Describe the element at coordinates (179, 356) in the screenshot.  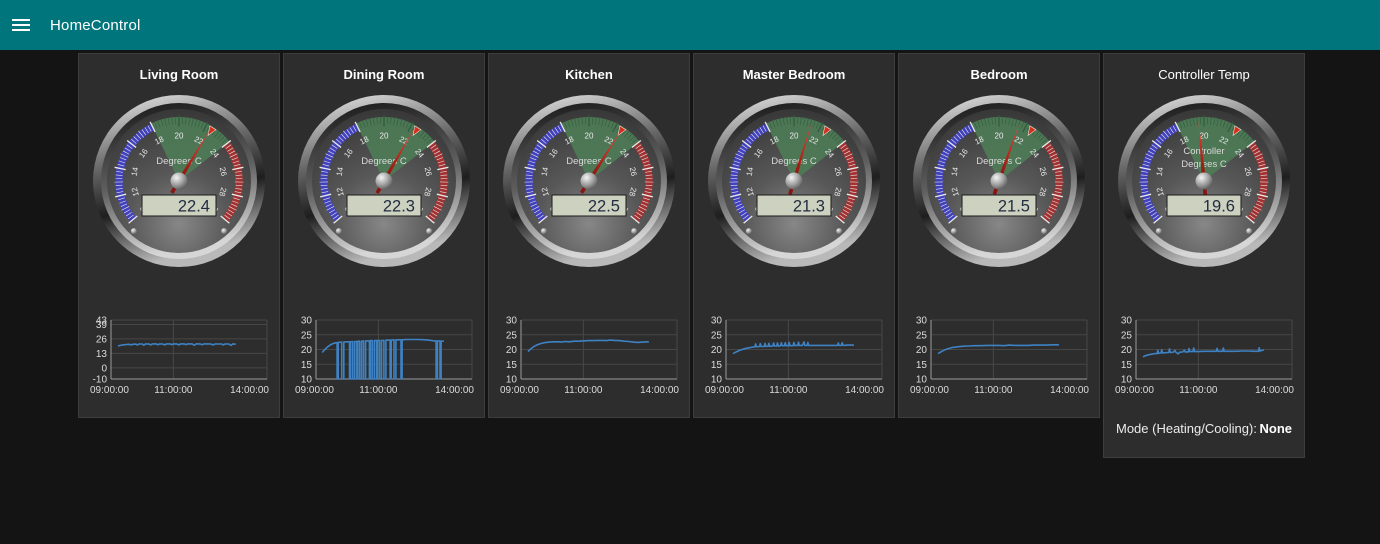
I see `temperature-history-chart: 433926130-1009:00:00 11:00:00 14:00:00` at that location.